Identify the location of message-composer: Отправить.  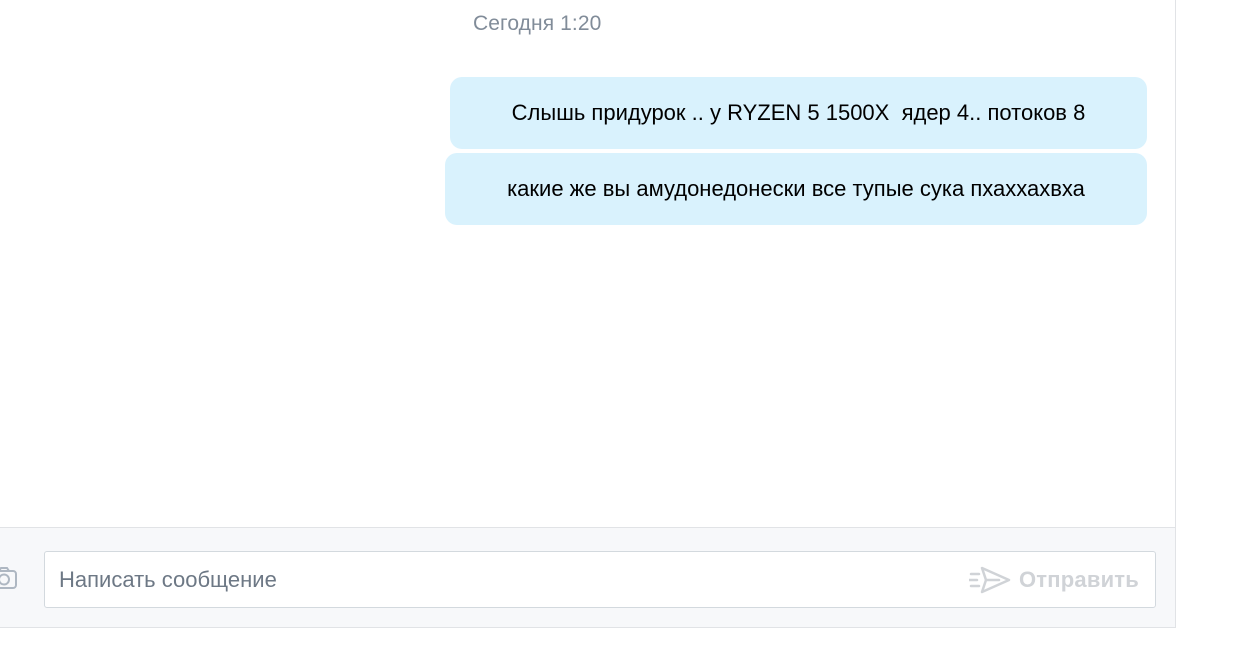
(587, 577).